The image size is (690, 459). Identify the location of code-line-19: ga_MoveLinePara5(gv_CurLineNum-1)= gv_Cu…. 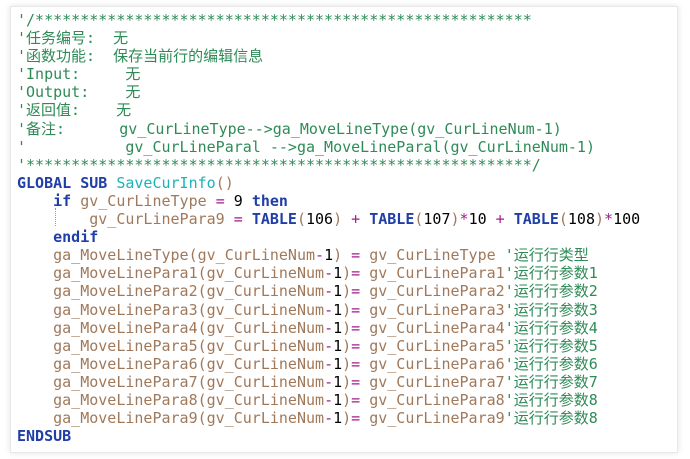
(325, 345).